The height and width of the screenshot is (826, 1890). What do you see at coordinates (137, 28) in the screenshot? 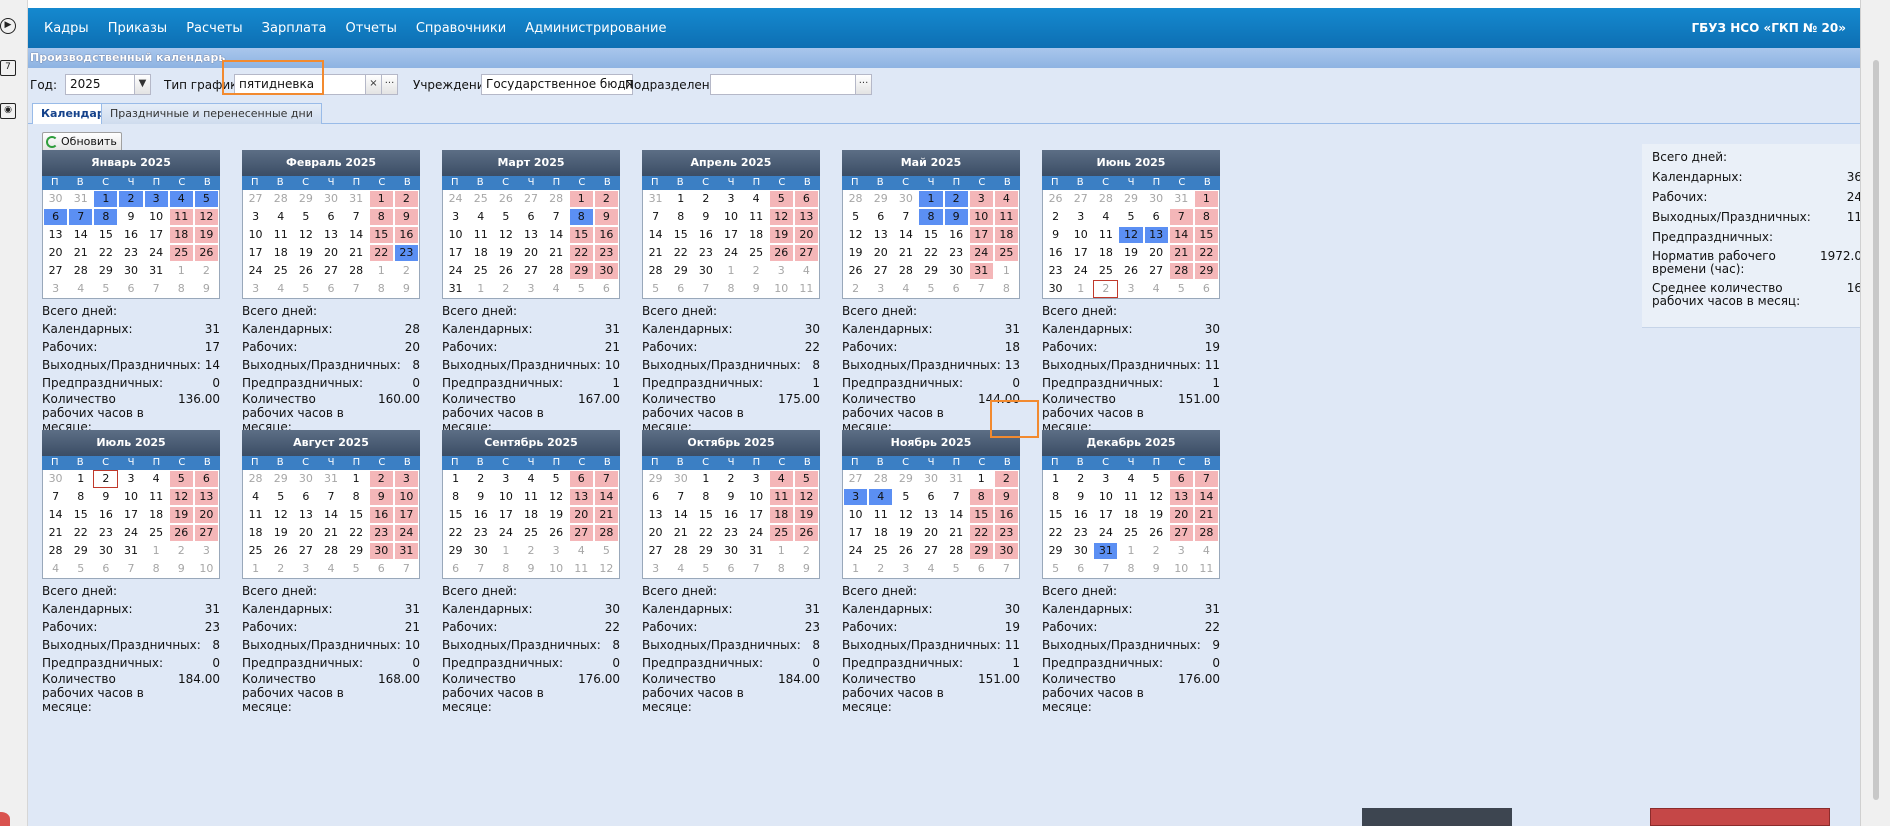
I see `menu-prikazy: Приказы` at bounding box center [137, 28].